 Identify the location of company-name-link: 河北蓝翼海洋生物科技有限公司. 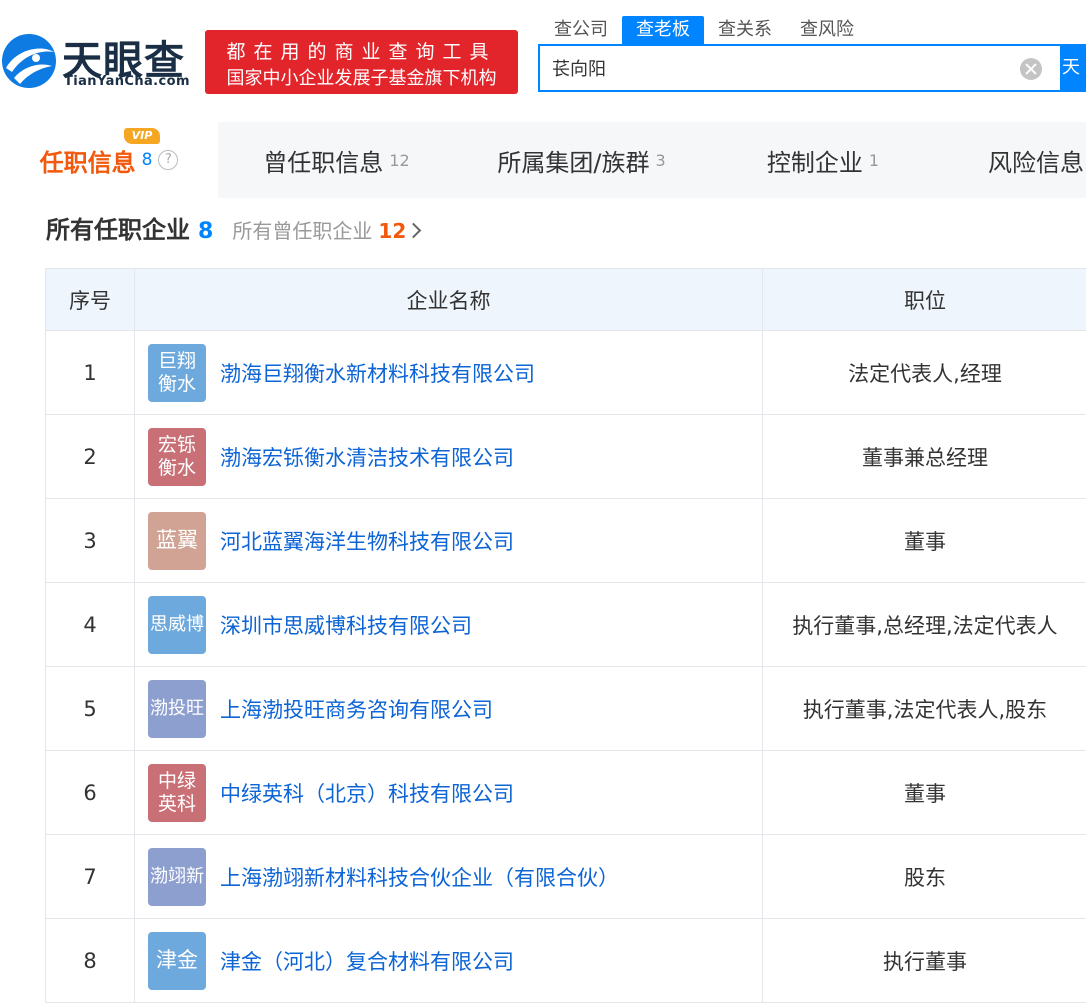
(367, 541).